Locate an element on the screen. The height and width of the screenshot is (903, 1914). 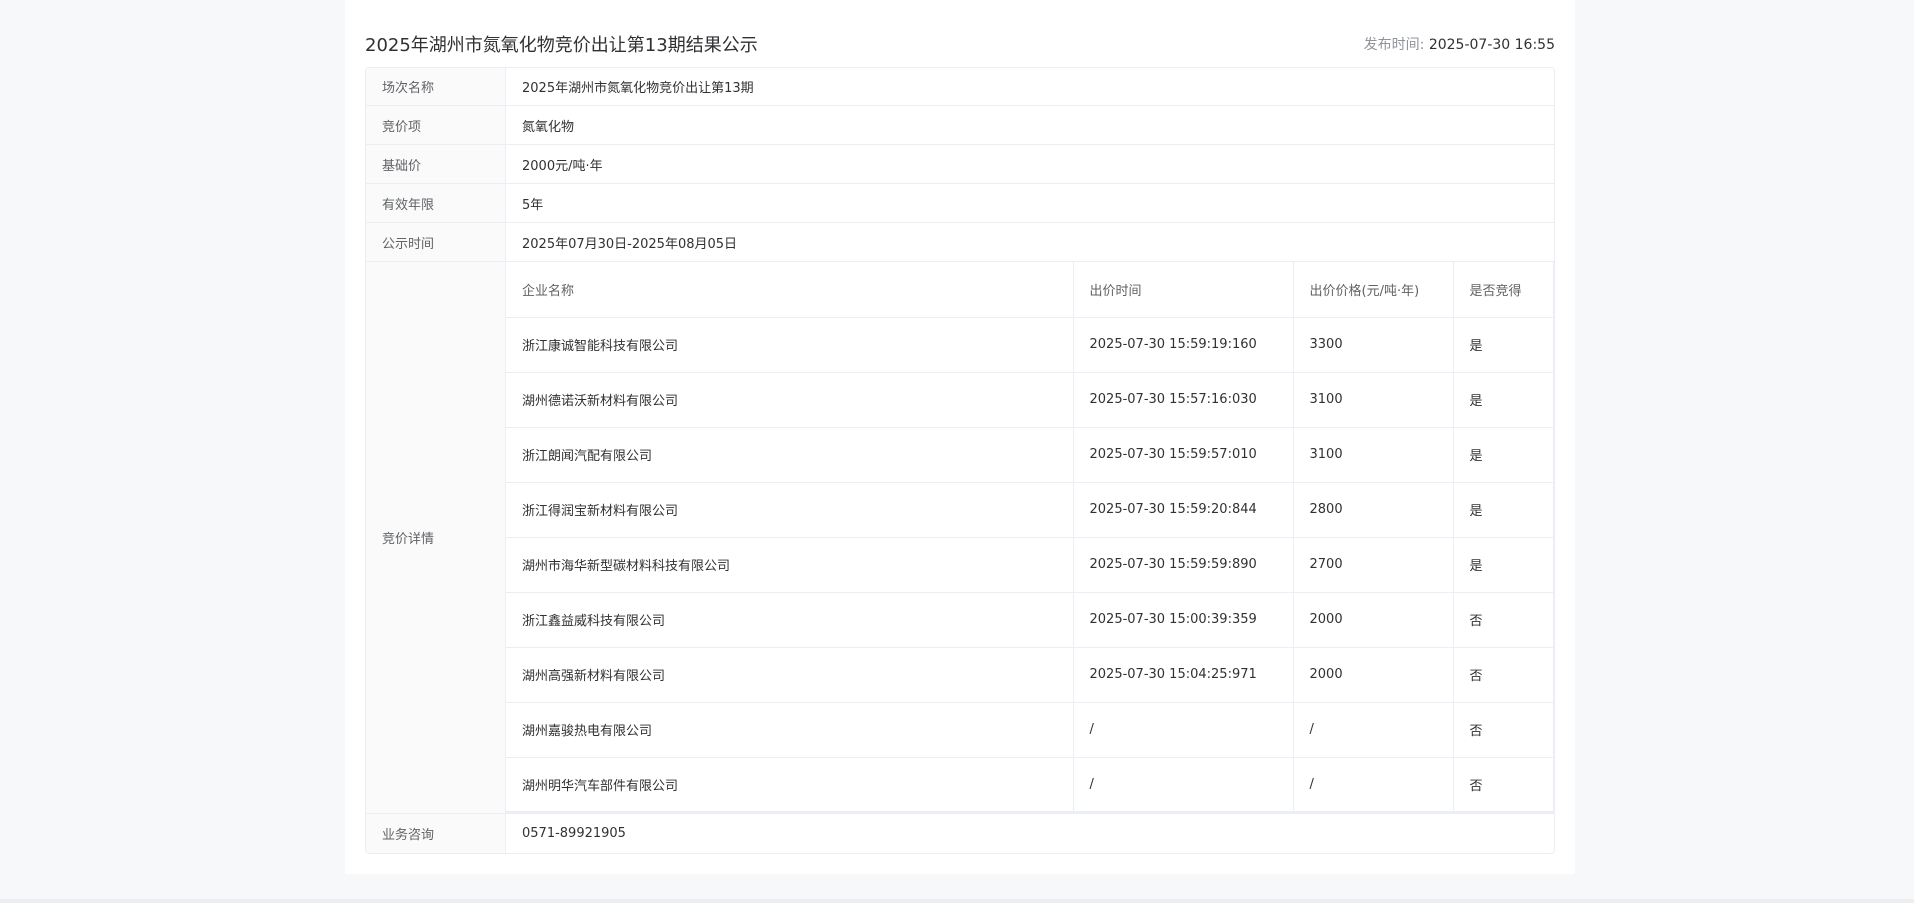
public-period-value: 2025年07月30日-2025年08月05日 is located at coordinates (630, 244).